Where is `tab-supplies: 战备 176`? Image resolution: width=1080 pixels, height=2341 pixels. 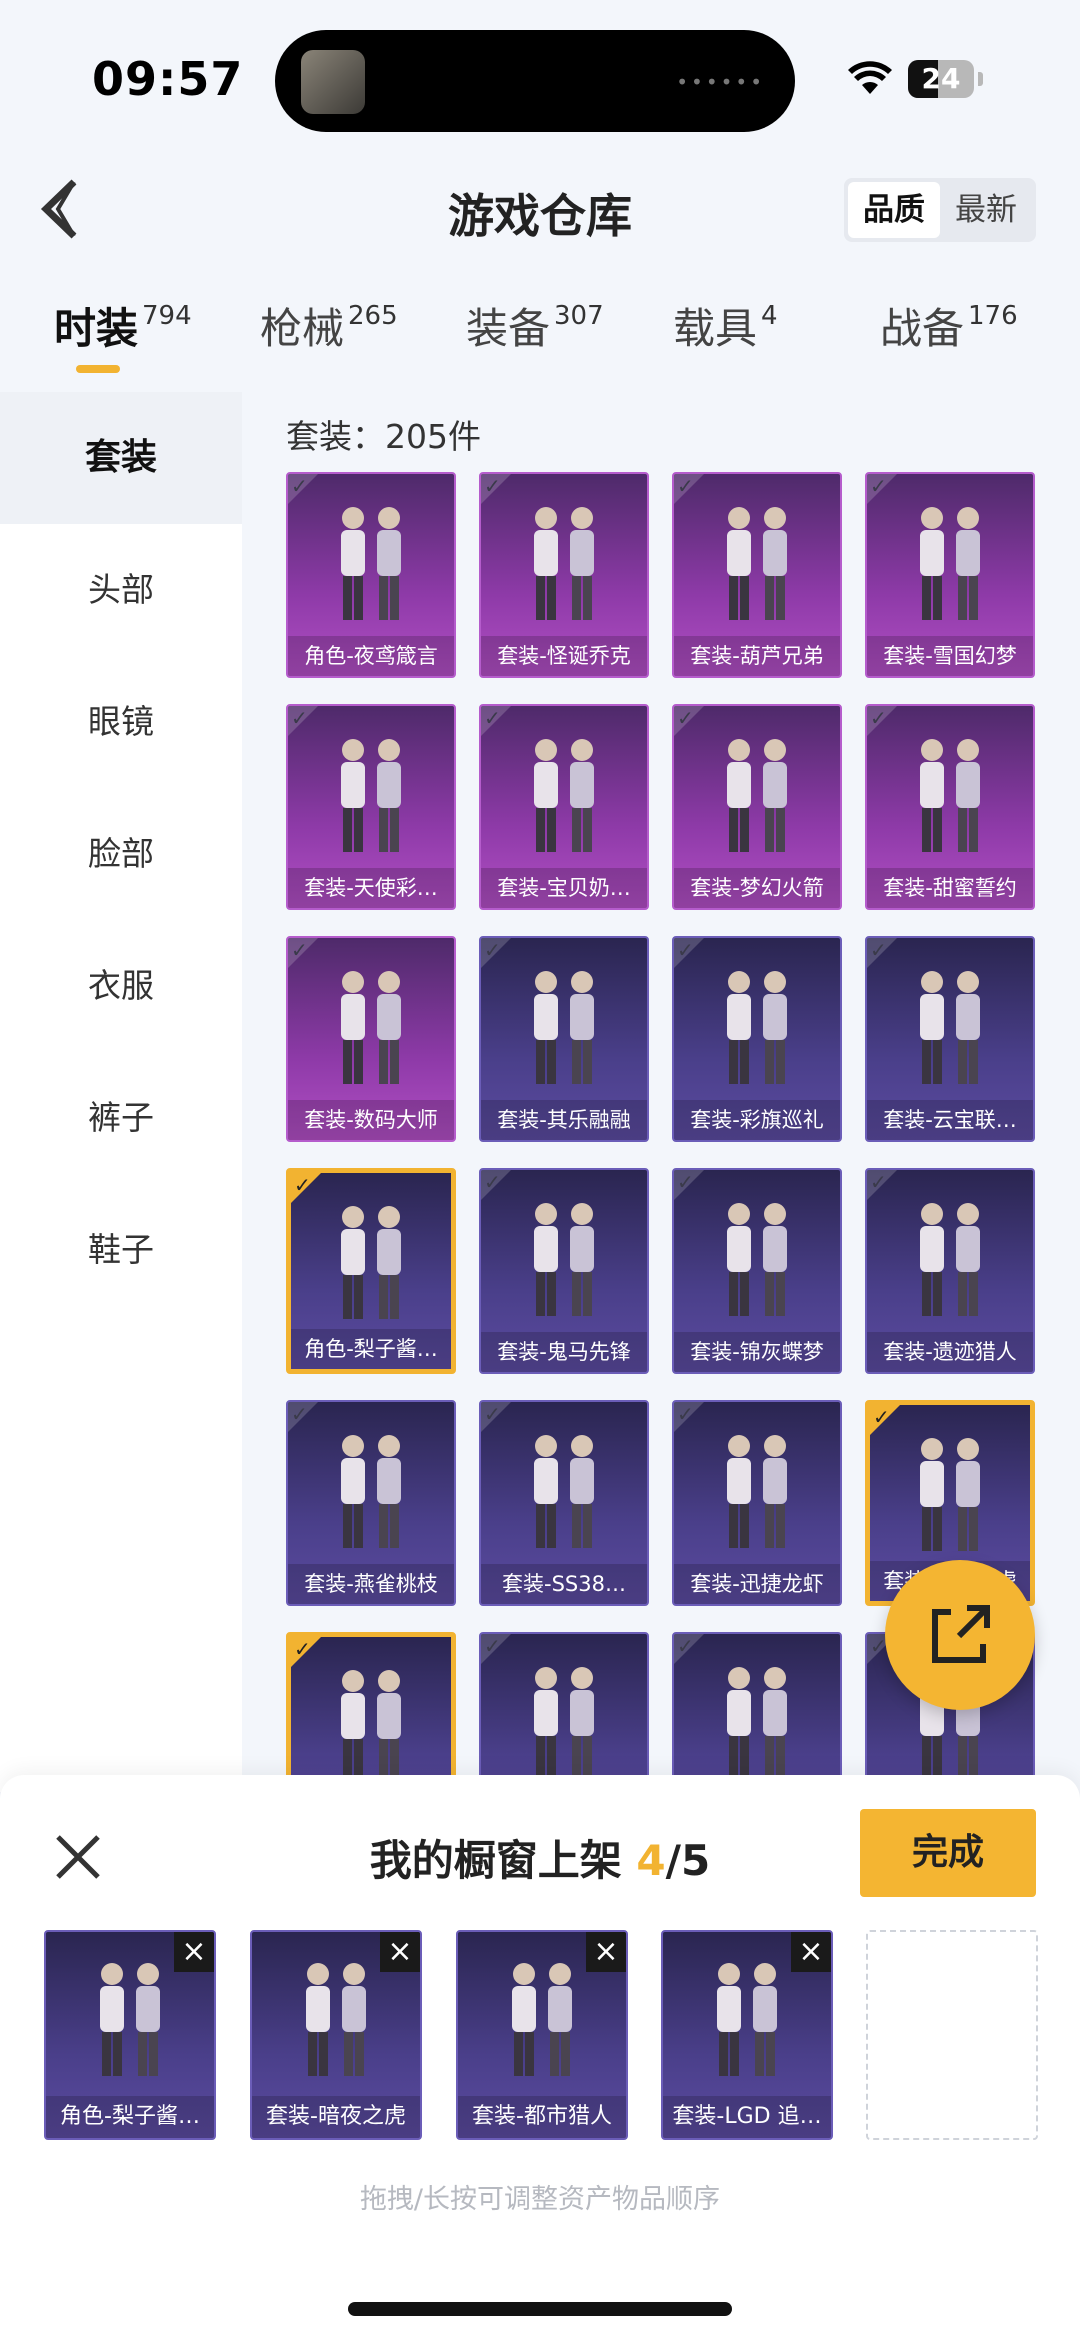 tab-supplies: 战备 176 is located at coordinates (949, 325).